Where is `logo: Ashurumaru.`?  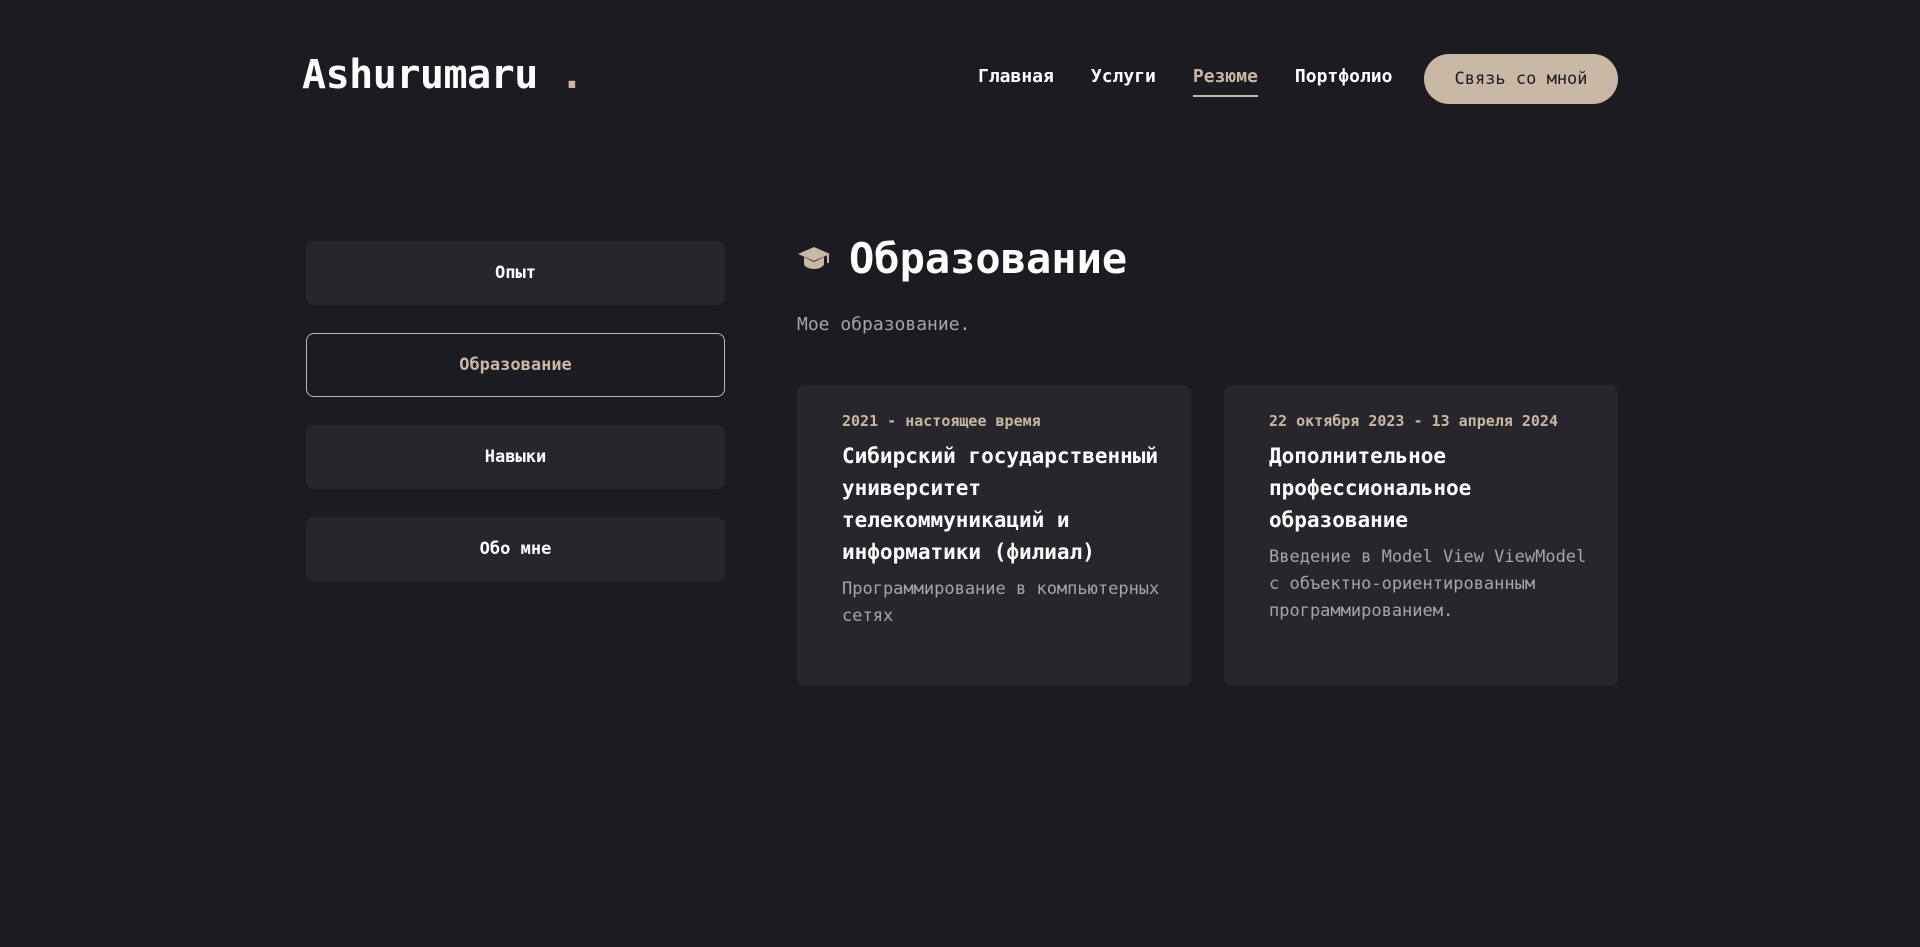 logo: Ashurumaru. is located at coordinates (443, 75).